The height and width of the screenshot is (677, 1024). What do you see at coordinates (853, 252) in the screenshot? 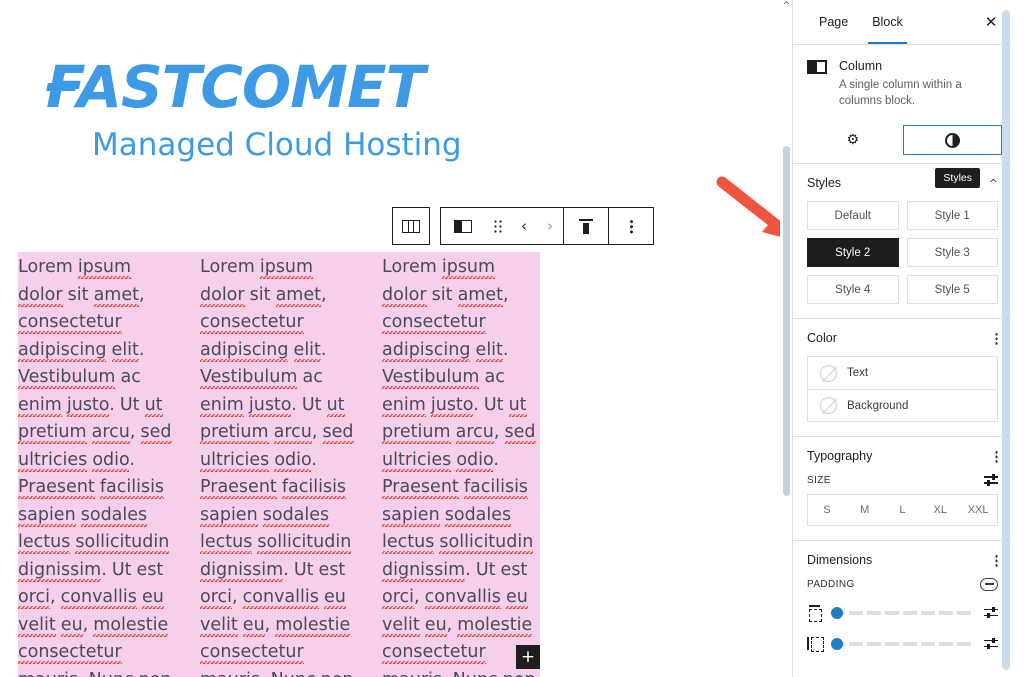
I see `style-option-2: Style 2` at bounding box center [853, 252].